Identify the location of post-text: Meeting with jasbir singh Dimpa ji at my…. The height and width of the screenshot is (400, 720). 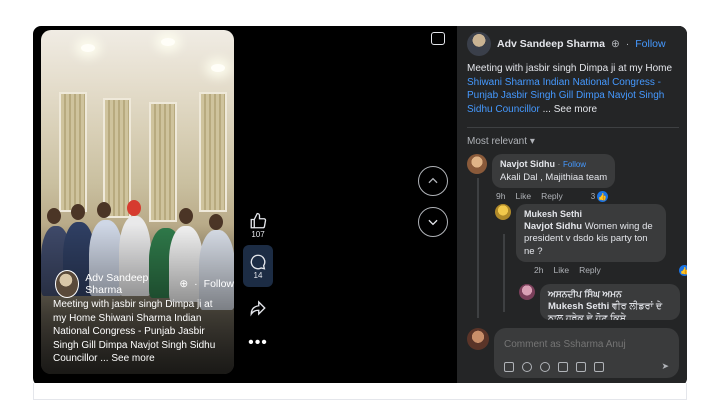
(570, 68).